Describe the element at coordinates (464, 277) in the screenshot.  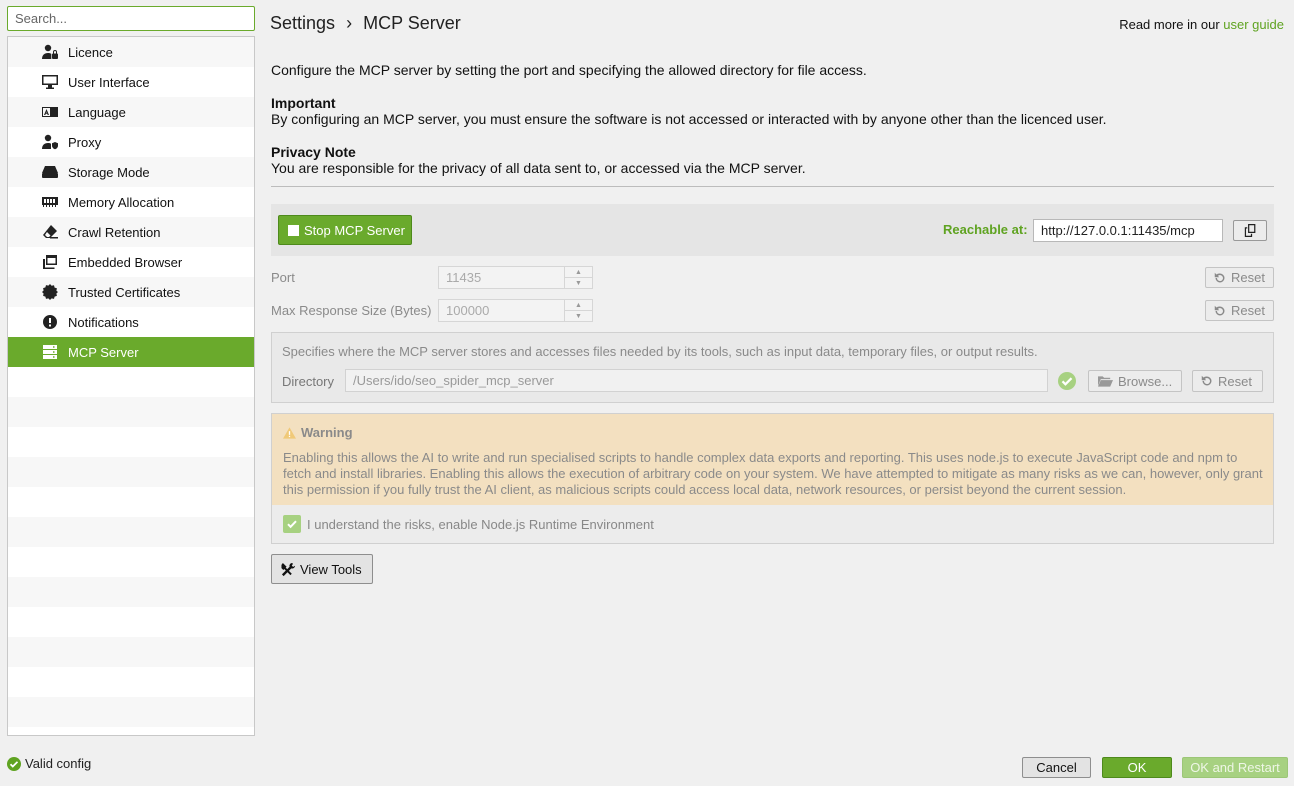
I see `port-value: 11435` at that location.